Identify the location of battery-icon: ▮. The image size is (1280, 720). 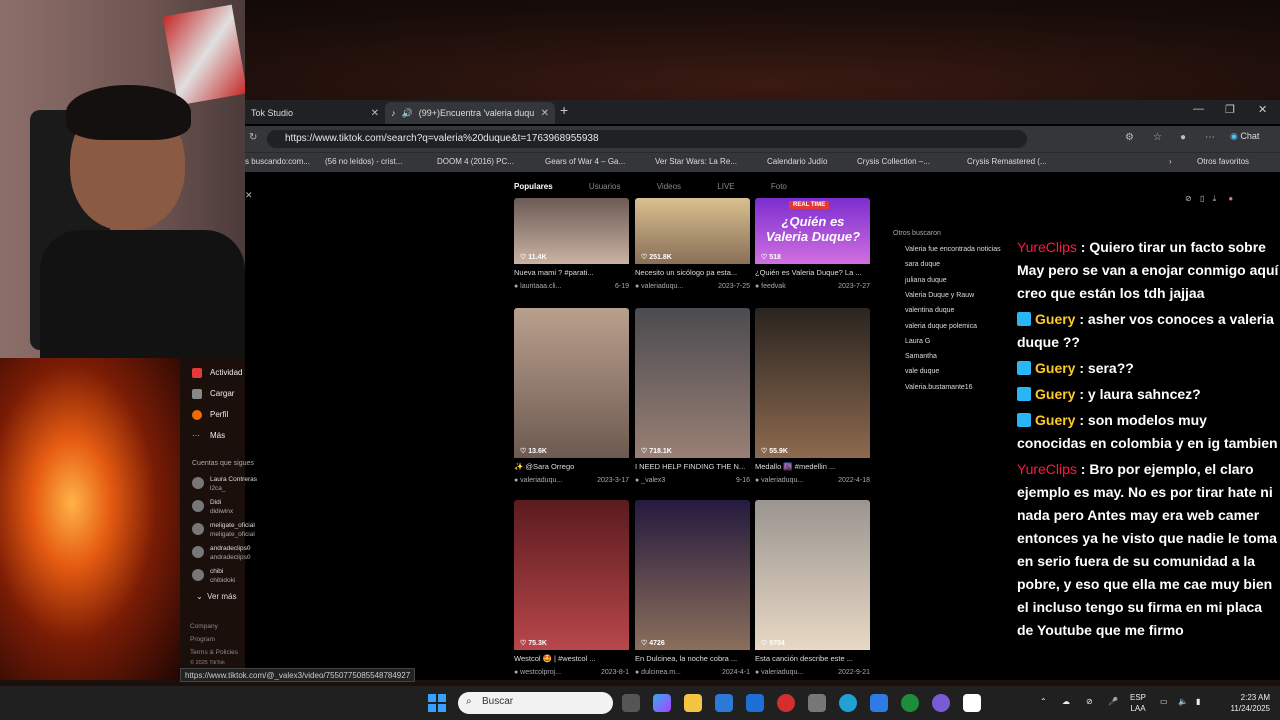
(1198, 701).